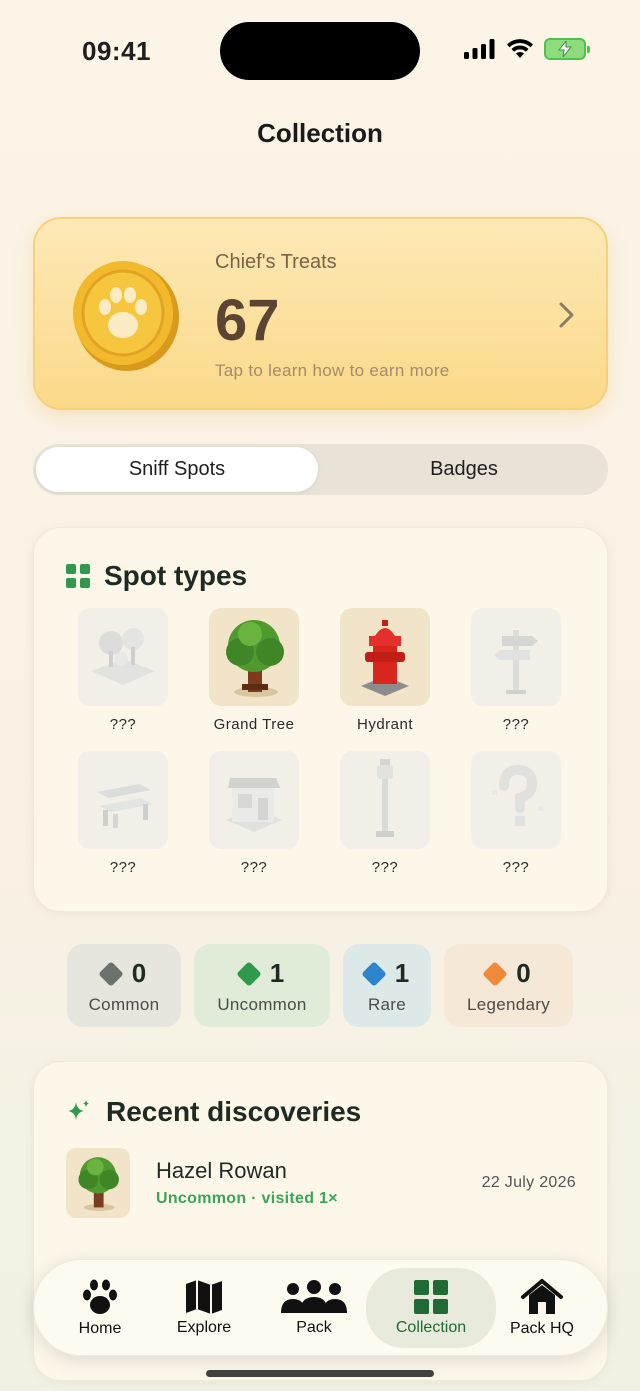 This screenshot has height=1391, width=640. Describe the element at coordinates (528, 1182) in the screenshot. I see `discovery-date: 22 July 2026` at that location.